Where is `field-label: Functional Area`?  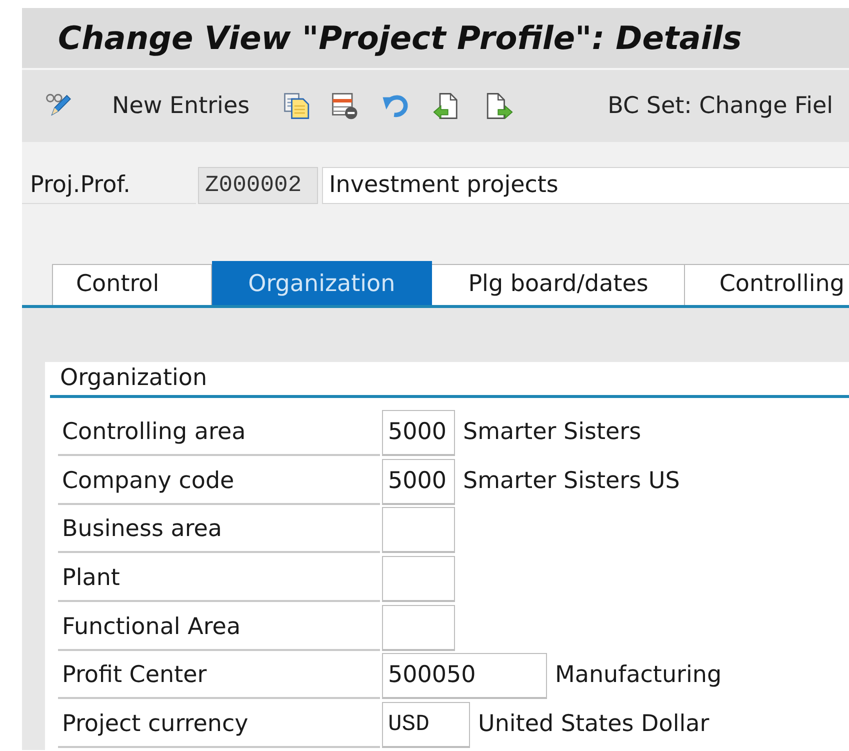
field-label: Functional Area is located at coordinates (219, 627).